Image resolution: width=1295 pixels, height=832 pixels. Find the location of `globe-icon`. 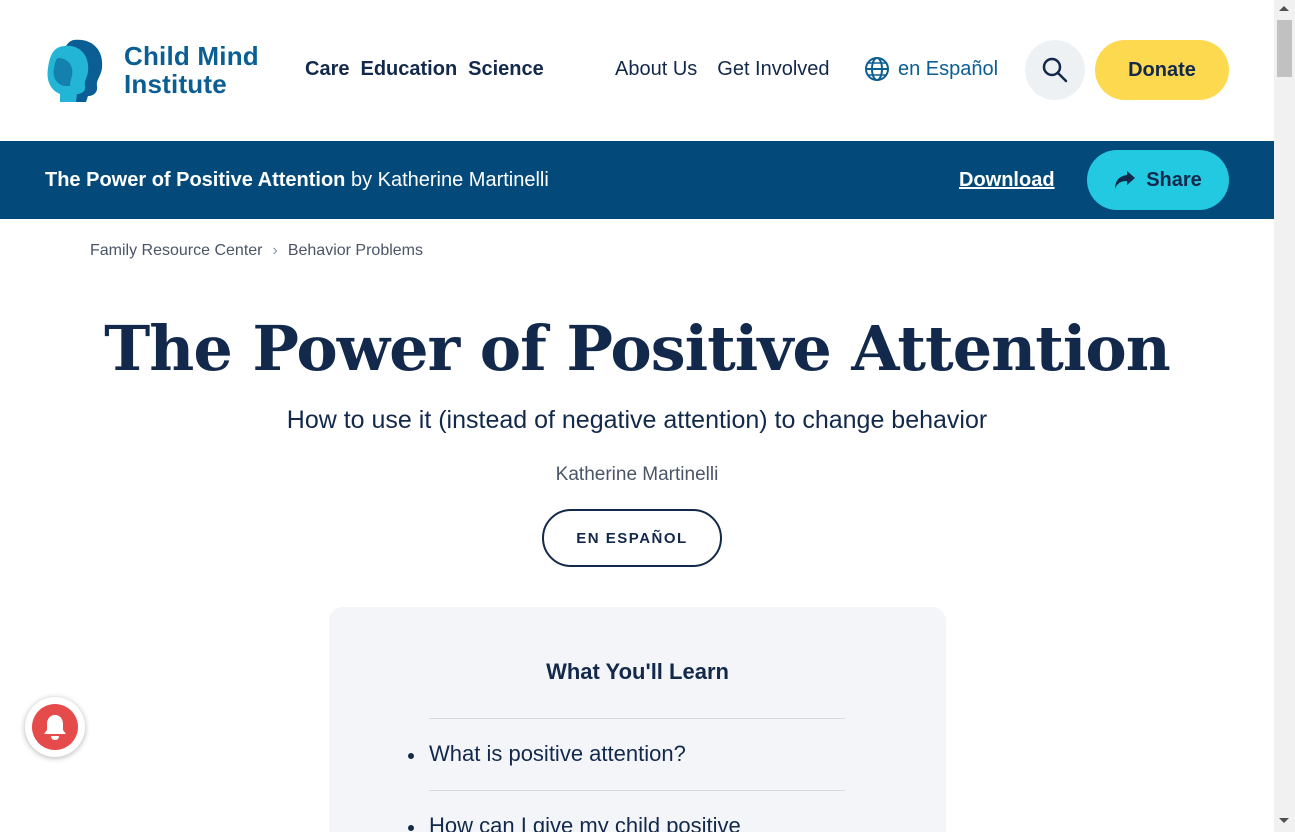

globe-icon is located at coordinates (877, 69).